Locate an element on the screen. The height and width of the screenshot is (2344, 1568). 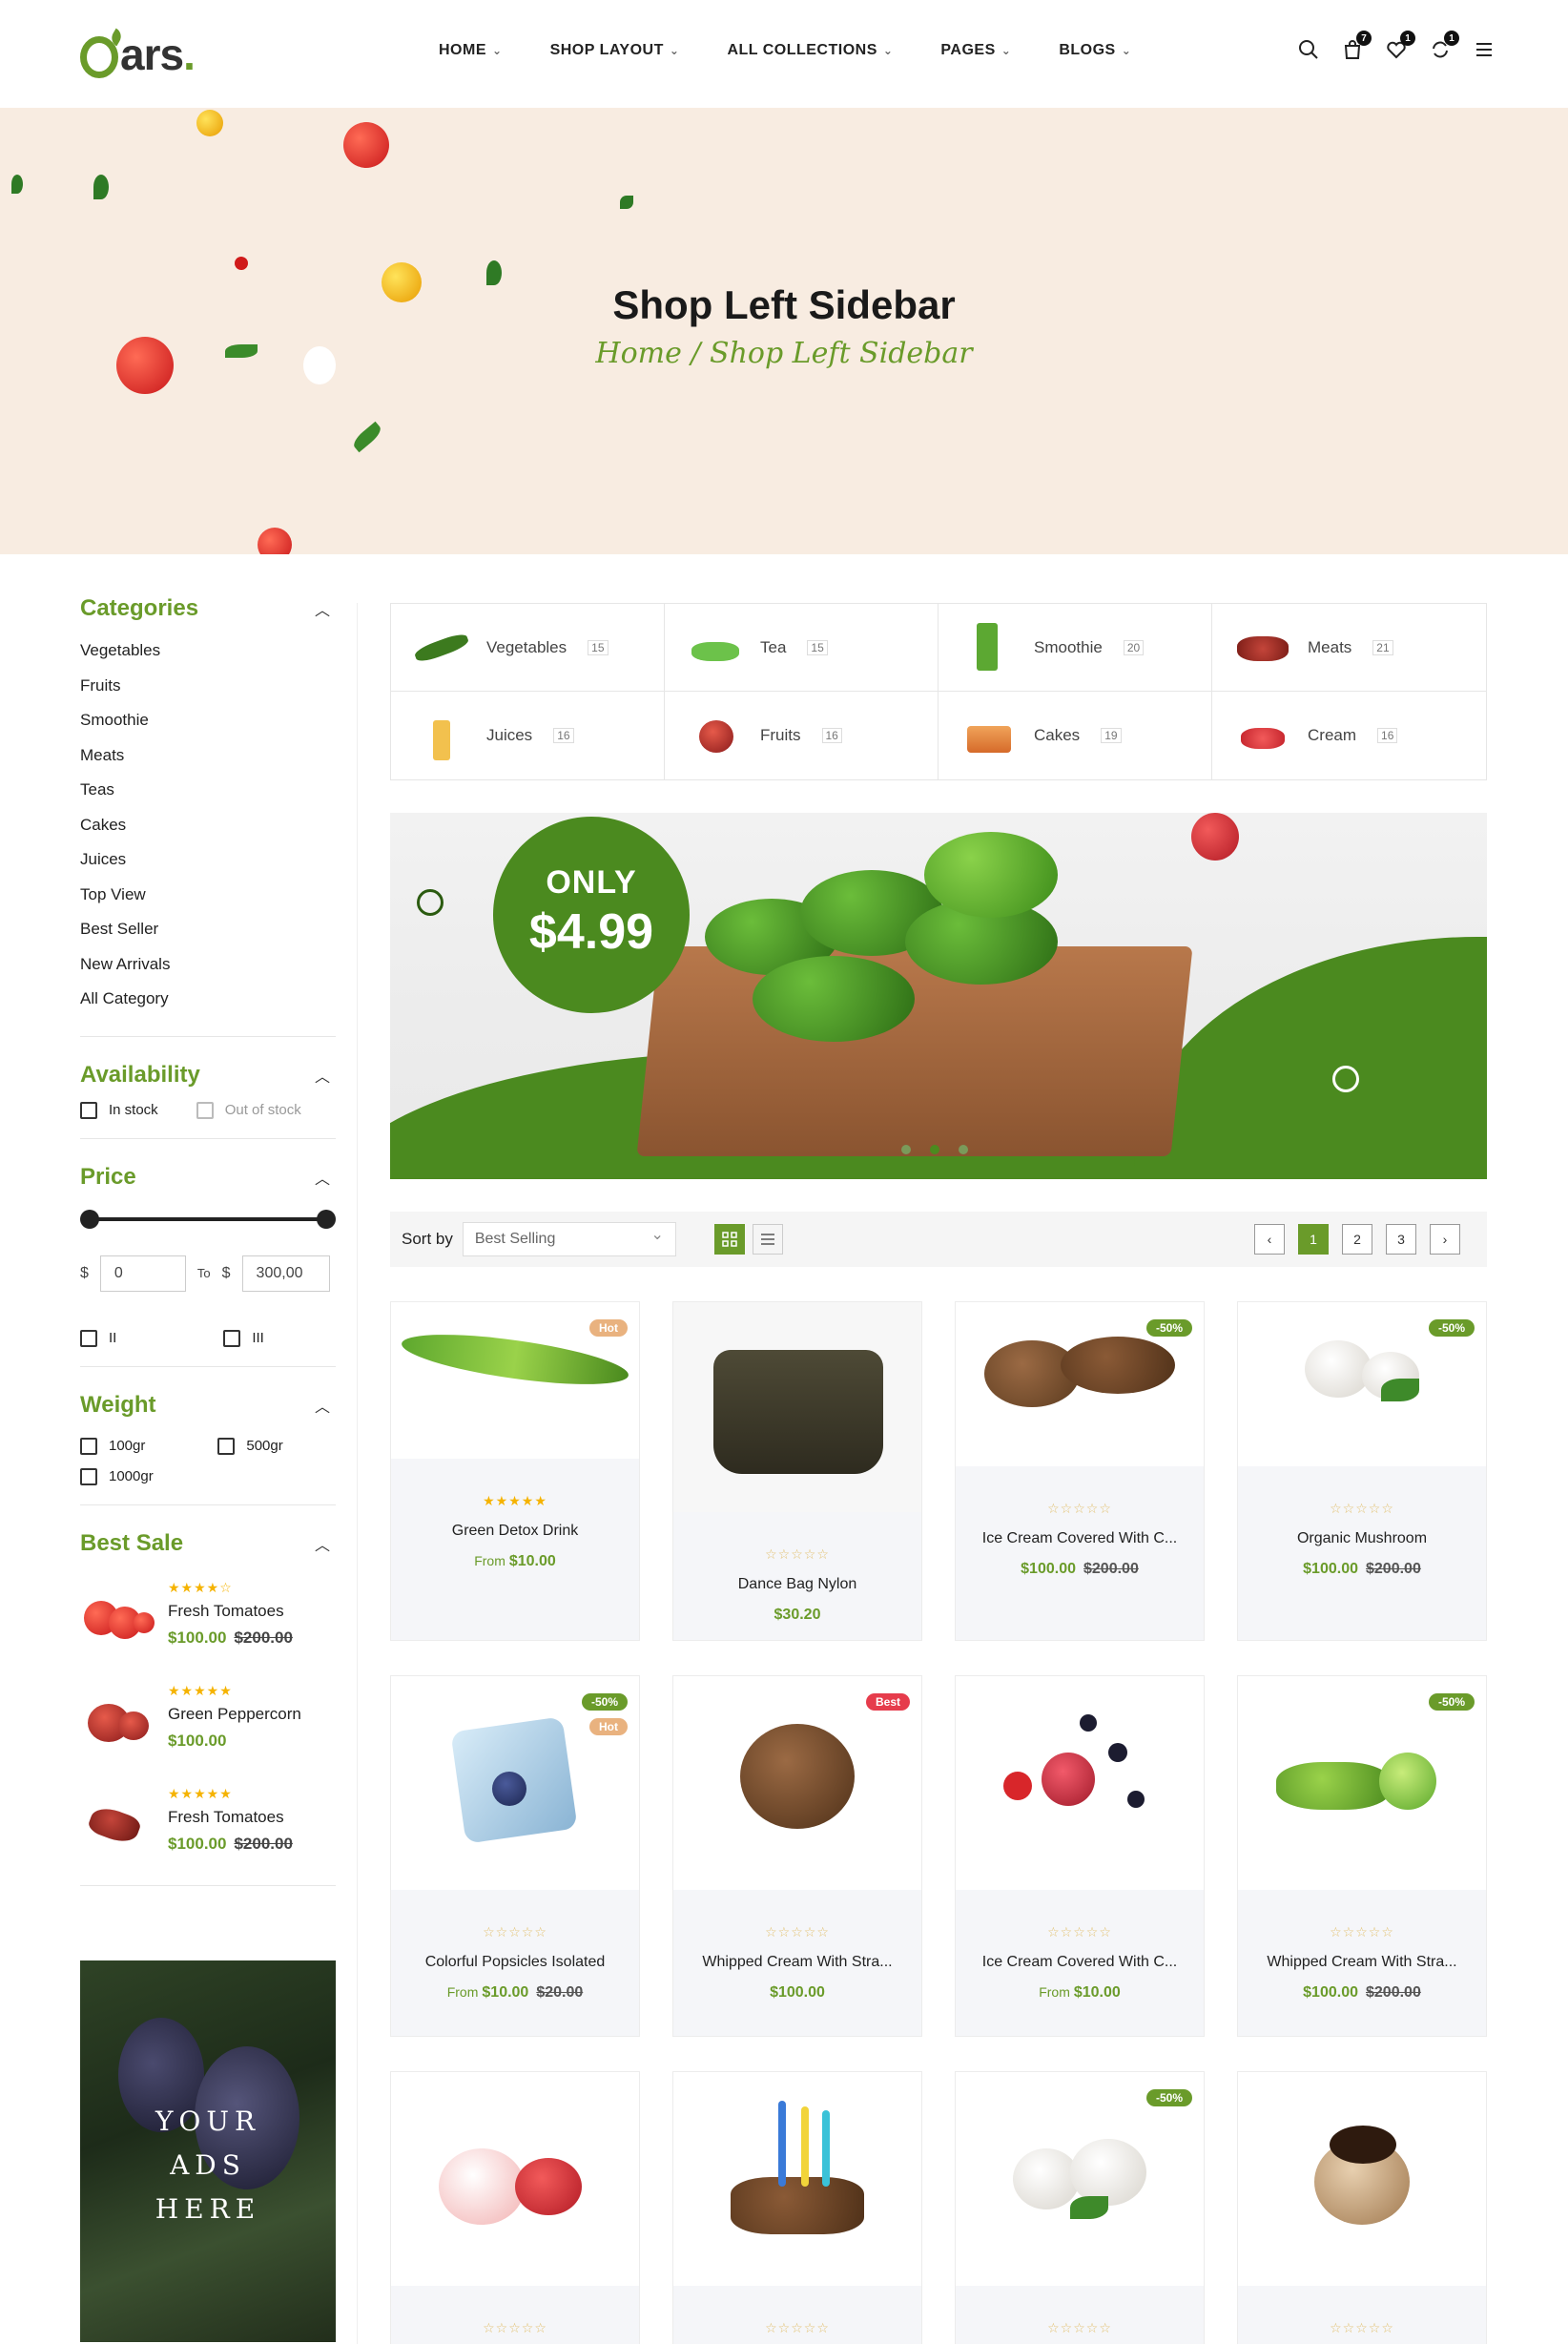
category-link: Best Seller is located at coordinates (208, 930).